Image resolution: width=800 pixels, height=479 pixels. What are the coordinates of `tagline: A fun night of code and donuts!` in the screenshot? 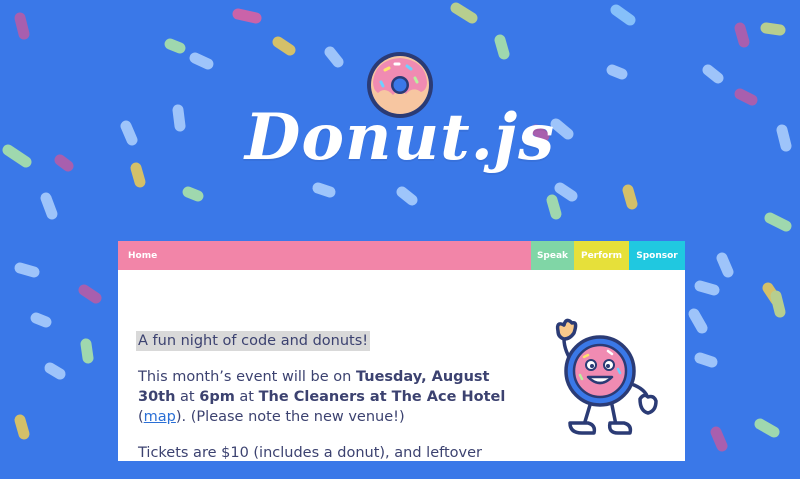 It's located at (253, 341).